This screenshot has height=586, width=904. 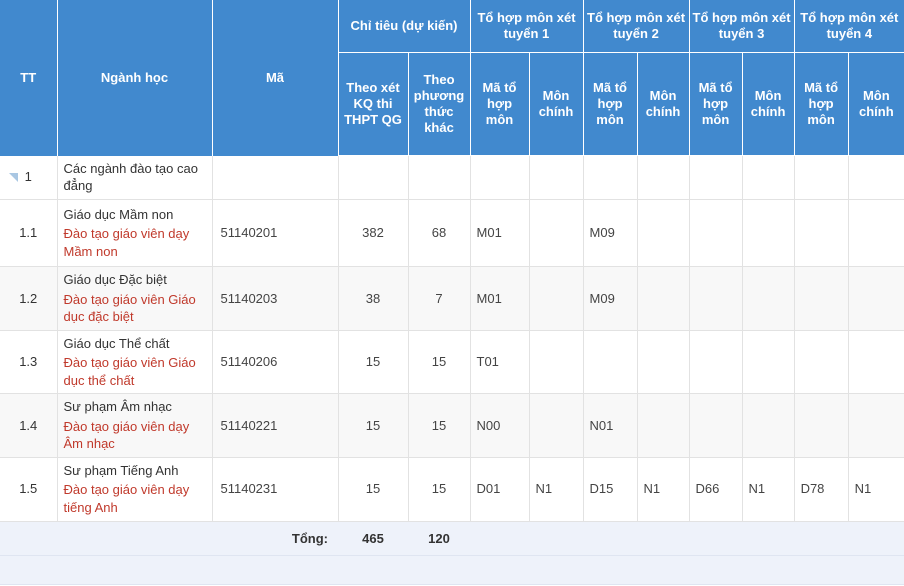 I want to click on header-ma-to-hop-mon-2: Mã tổ hợp môn, so click(x=610, y=104).